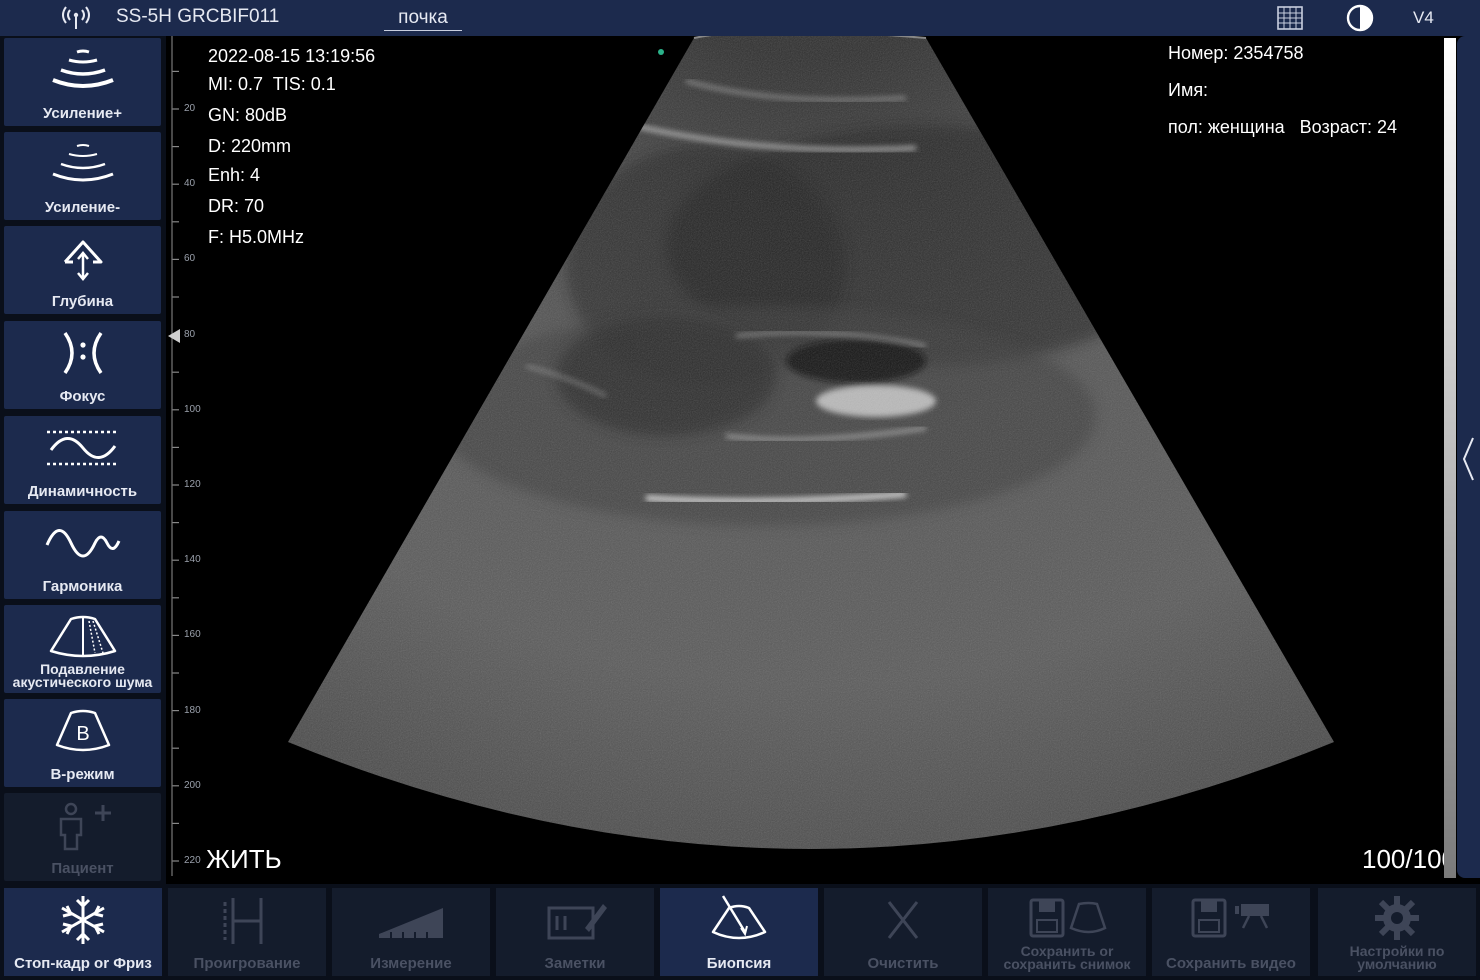 This screenshot has height=980, width=1480. I want to click on gear-icon, so click(1397, 918).